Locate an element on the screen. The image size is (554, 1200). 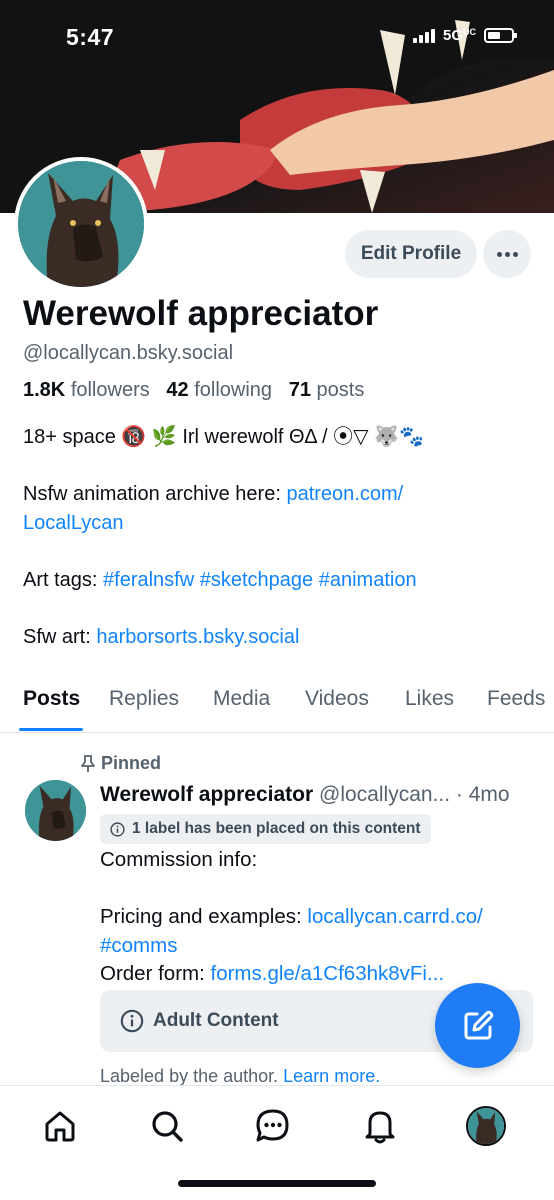
pin-icon is located at coordinates (88, 763).